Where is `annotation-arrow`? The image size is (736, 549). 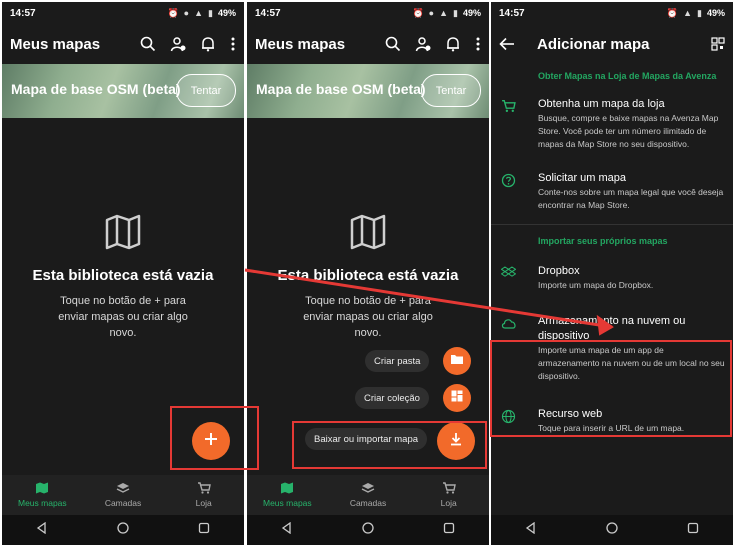 annotation-arrow is located at coordinates (429, 302).